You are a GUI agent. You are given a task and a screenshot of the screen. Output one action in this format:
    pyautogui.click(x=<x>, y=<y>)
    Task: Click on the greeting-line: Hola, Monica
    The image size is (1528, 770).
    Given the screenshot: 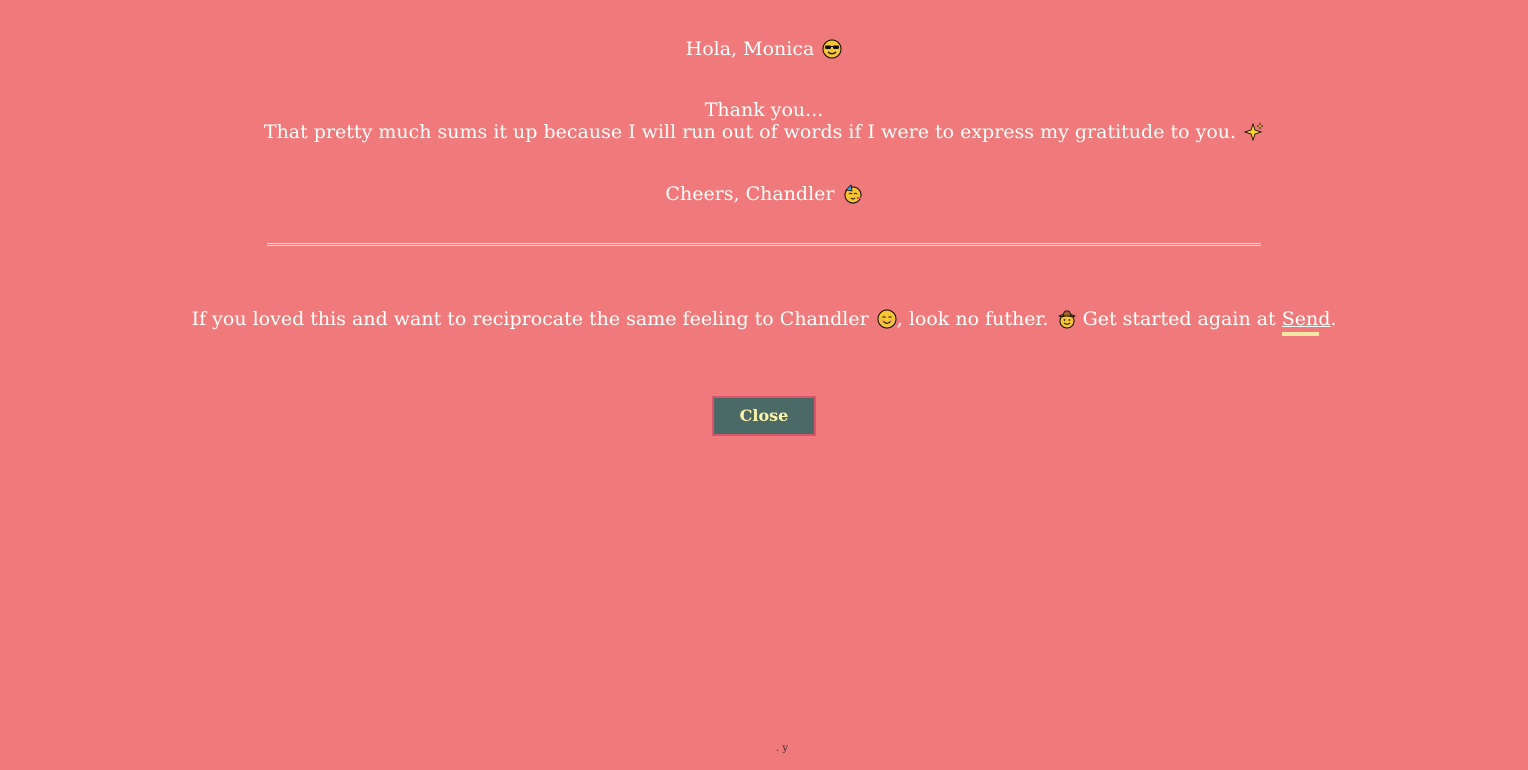 What is the action you would take?
    pyautogui.click(x=764, y=49)
    